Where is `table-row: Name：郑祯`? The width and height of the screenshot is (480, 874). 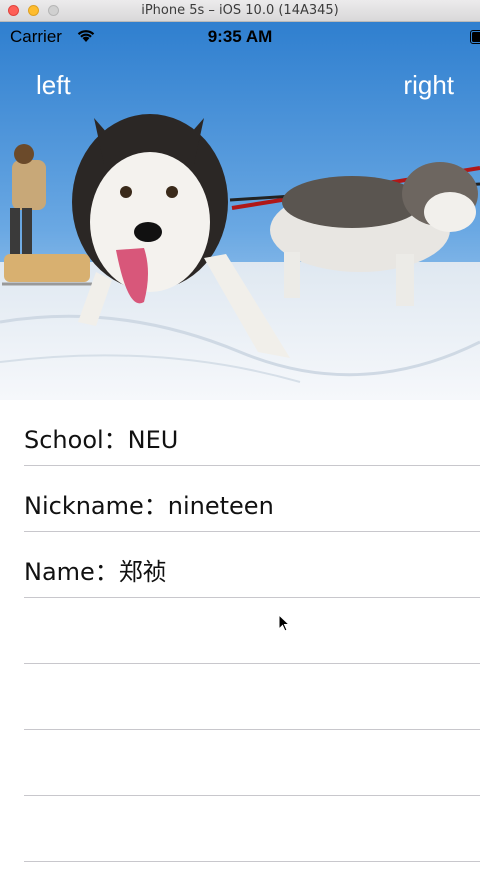
table-row: Name：郑祯 is located at coordinates (240, 565).